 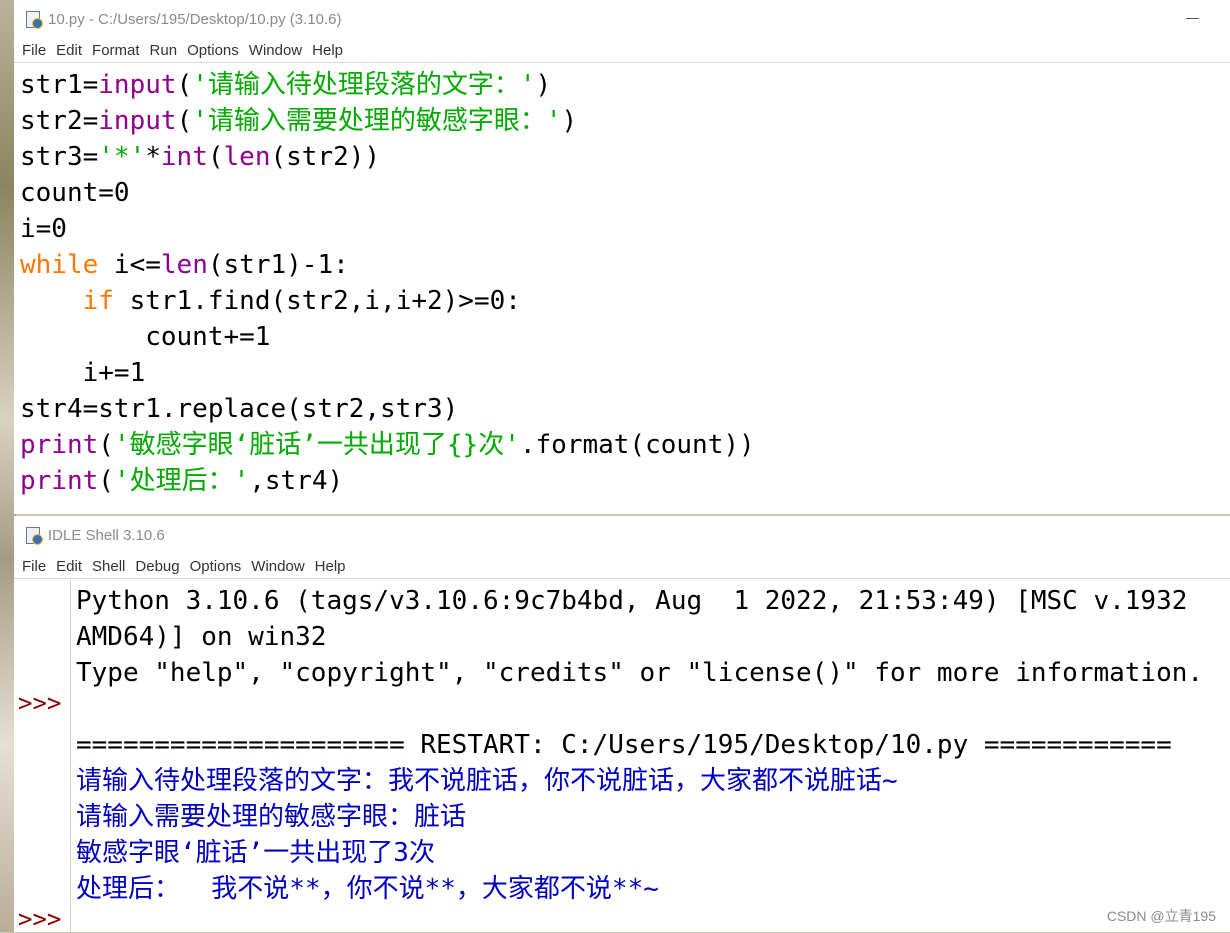 I want to click on shell-titlebar: IDLE Shell 3.10.6, so click(x=622, y=535).